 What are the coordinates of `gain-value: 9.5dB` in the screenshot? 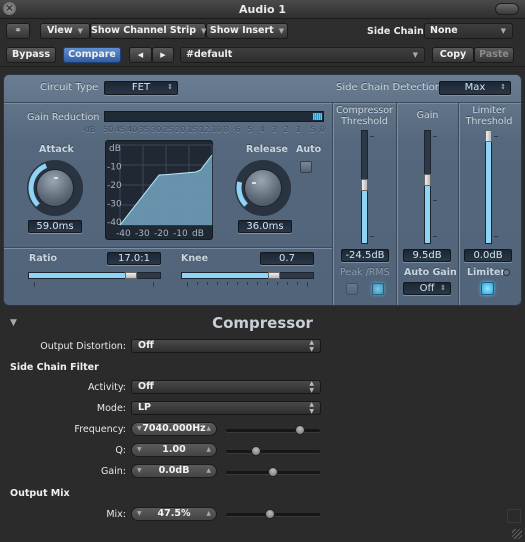 It's located at (427, 255).